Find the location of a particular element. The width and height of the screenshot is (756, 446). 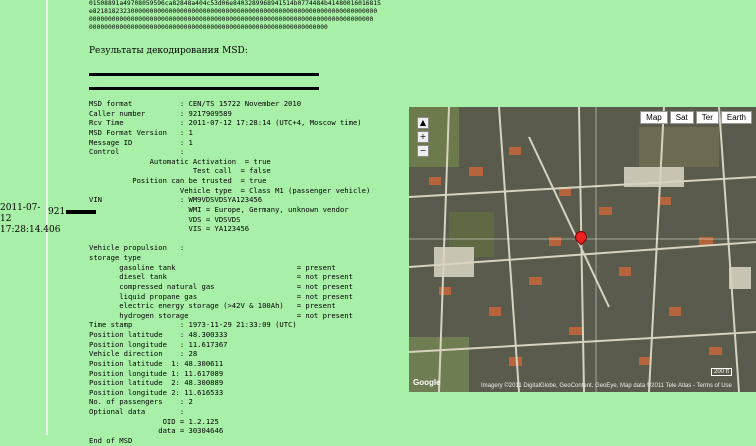

map-type-satellite-button: Sat is located at coordinates (681, 117).